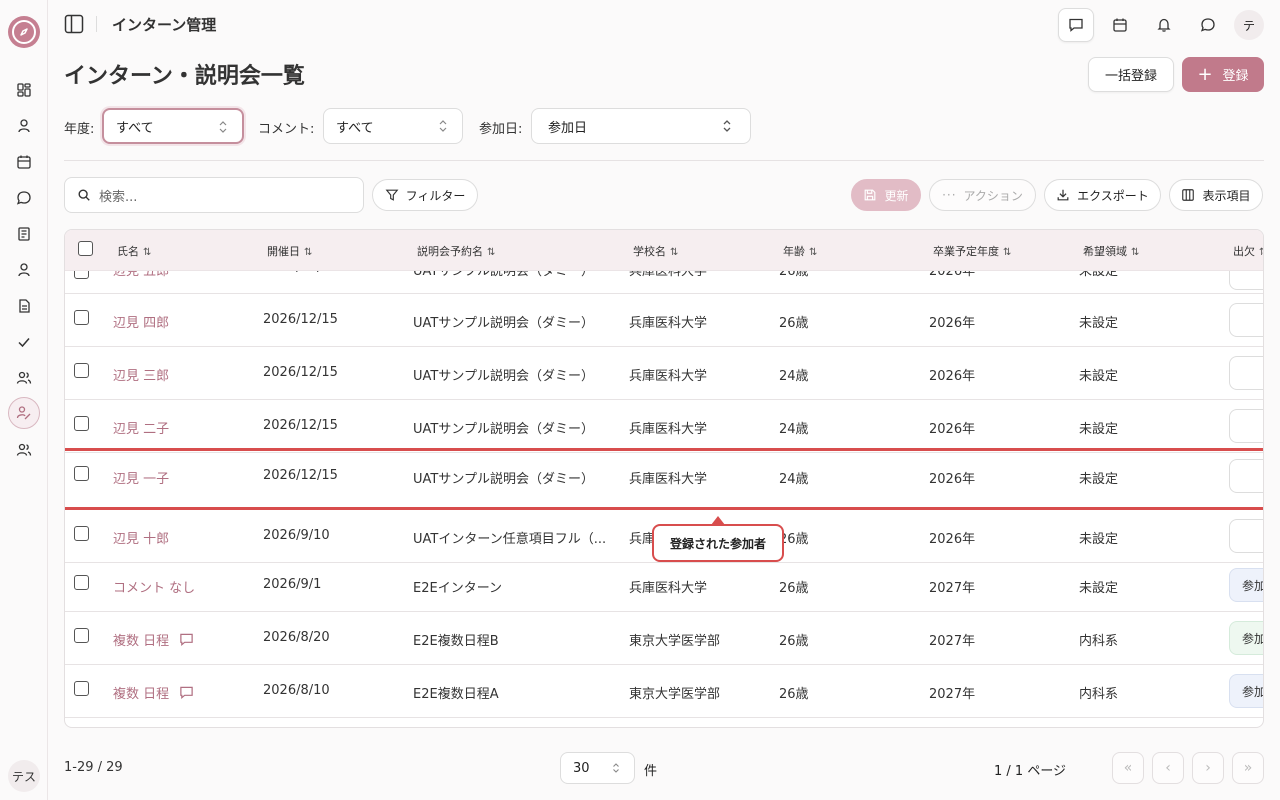  I want to click on bulk-register-button: 一括登録, so click(1131, 74).